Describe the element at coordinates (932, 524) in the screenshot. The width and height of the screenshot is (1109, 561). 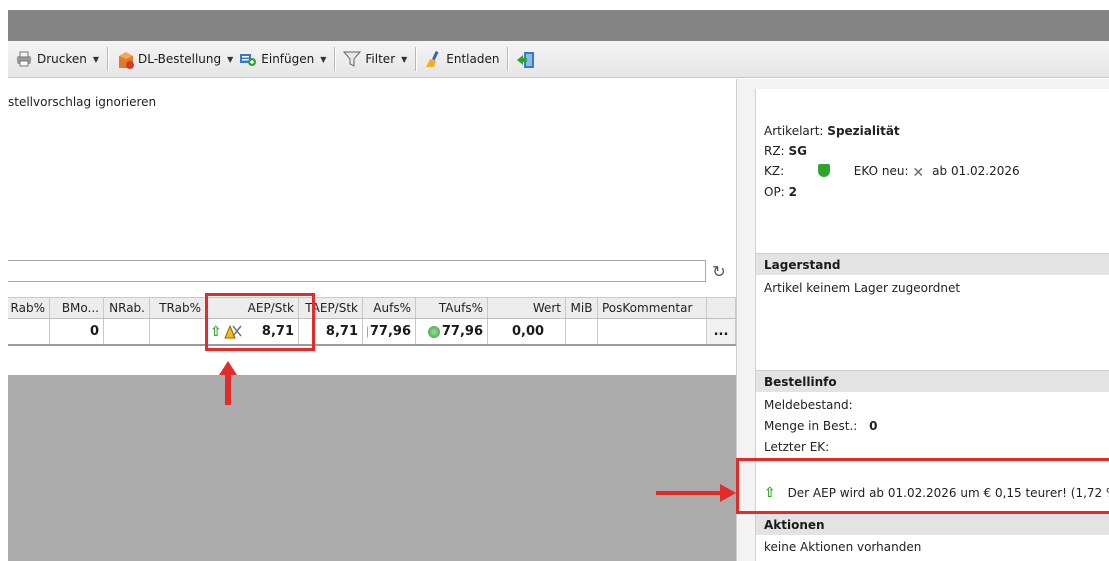
I see `aktionen-header: Aktionen` at that location.